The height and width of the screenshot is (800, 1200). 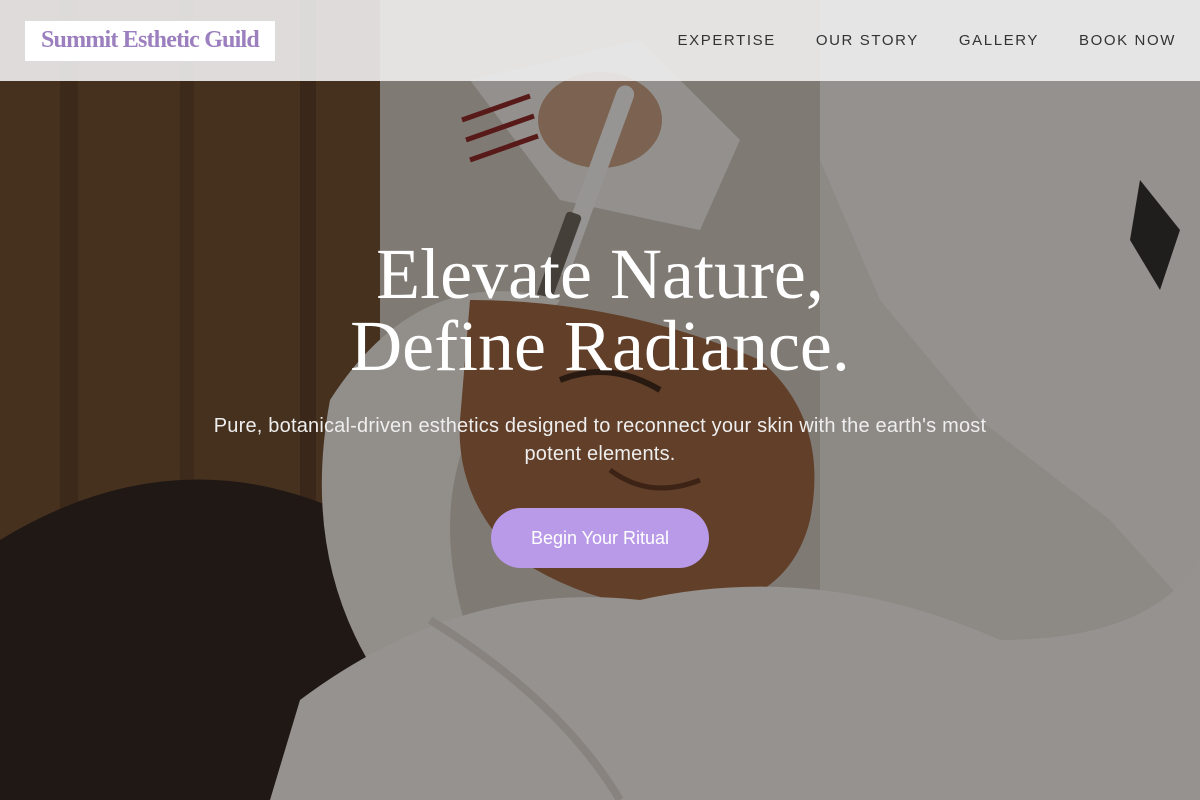 I want to click on hero-title-line-2: Define Radiance., so click(x=600, y=346).